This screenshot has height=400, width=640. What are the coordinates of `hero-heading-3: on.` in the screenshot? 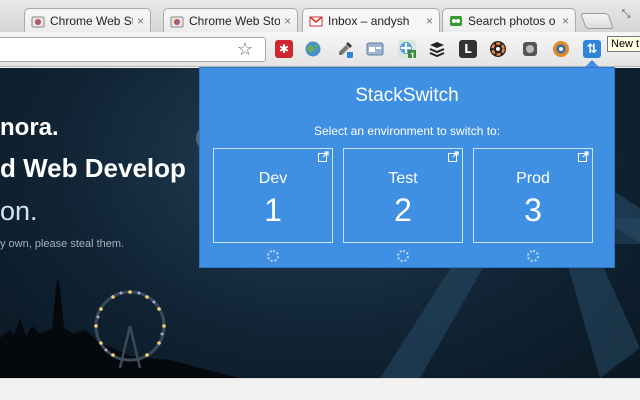 It's located at (19, 211).